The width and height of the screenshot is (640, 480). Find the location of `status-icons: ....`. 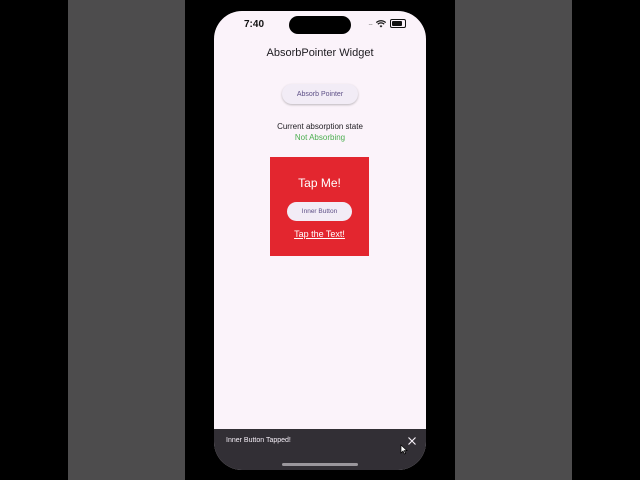

status-icons: .... is located at coordinates (387, 23).